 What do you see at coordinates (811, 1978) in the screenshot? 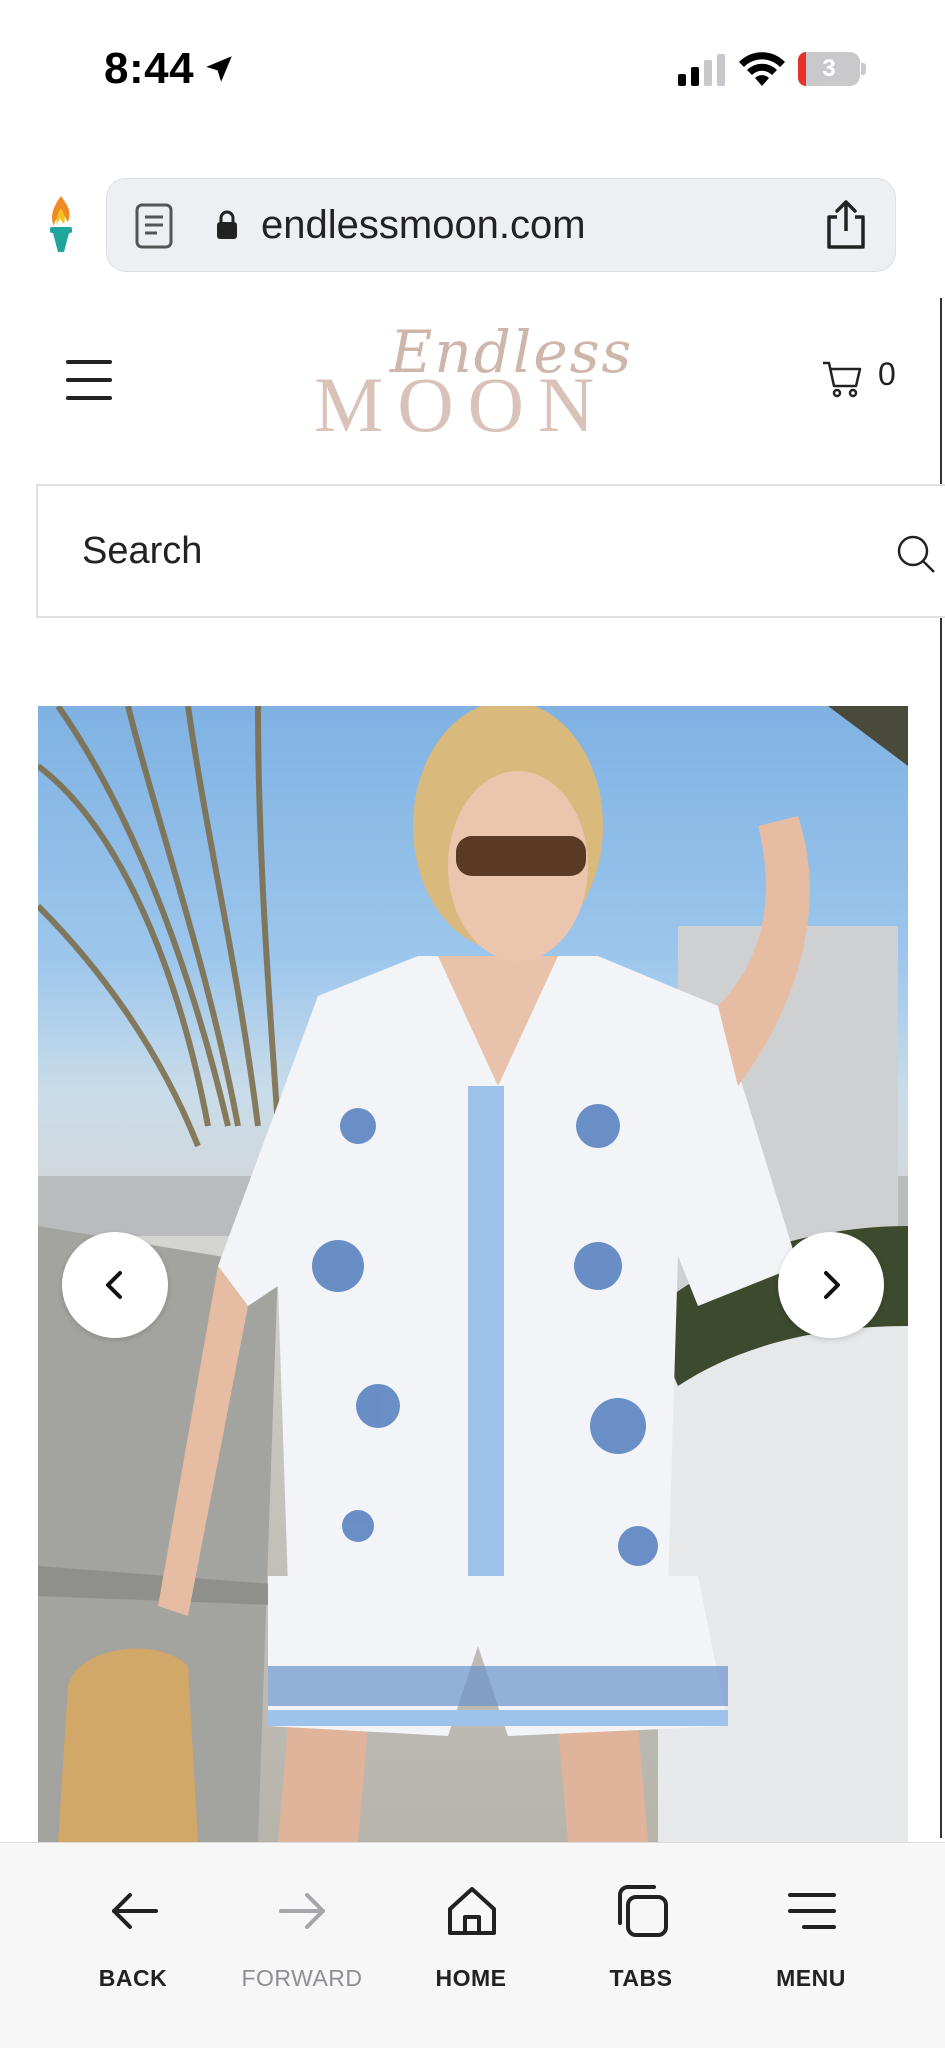
I see `menu-label: MENU` at bounding box center [811, 1978].